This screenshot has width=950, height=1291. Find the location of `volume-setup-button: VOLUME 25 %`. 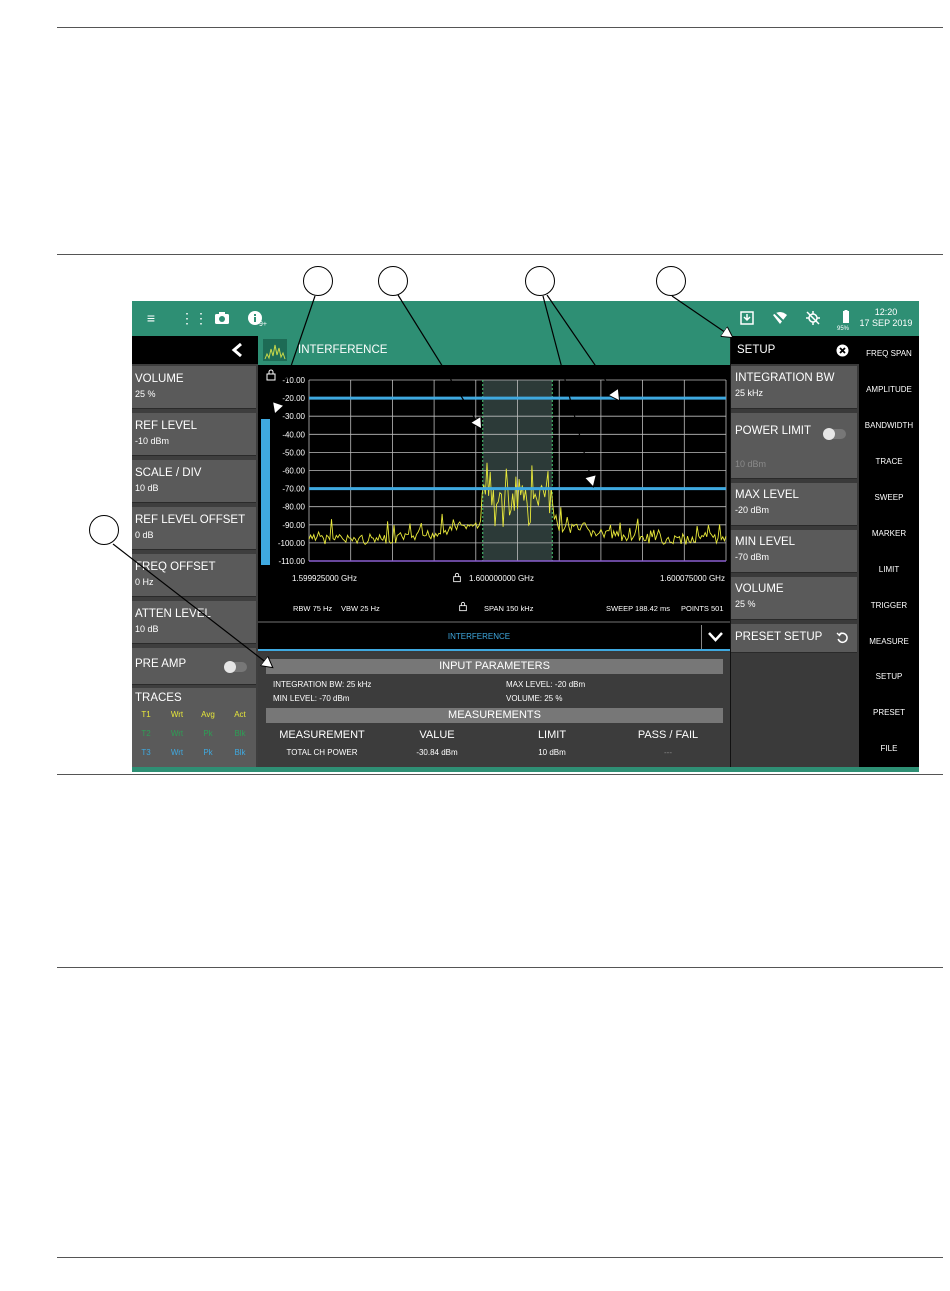

volume-setup-button: VOLUME 25 % is located at coordinates (794, 598).